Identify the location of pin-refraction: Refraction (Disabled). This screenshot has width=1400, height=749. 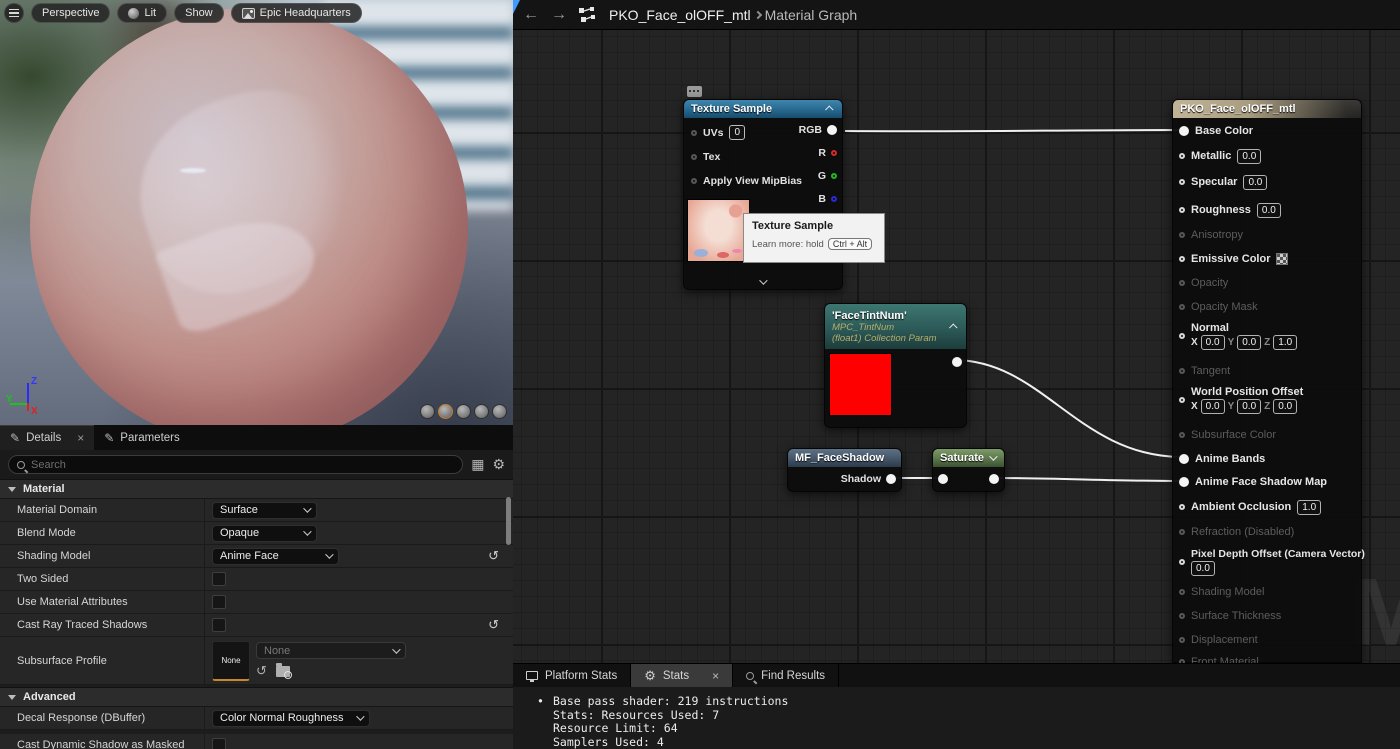
(1268, 532).